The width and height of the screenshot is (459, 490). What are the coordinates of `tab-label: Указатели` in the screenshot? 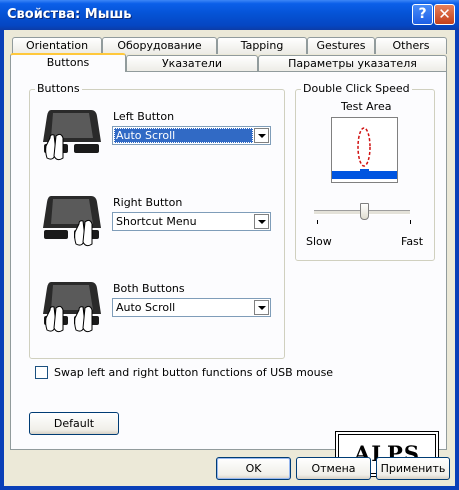 It's located at (192, 63).